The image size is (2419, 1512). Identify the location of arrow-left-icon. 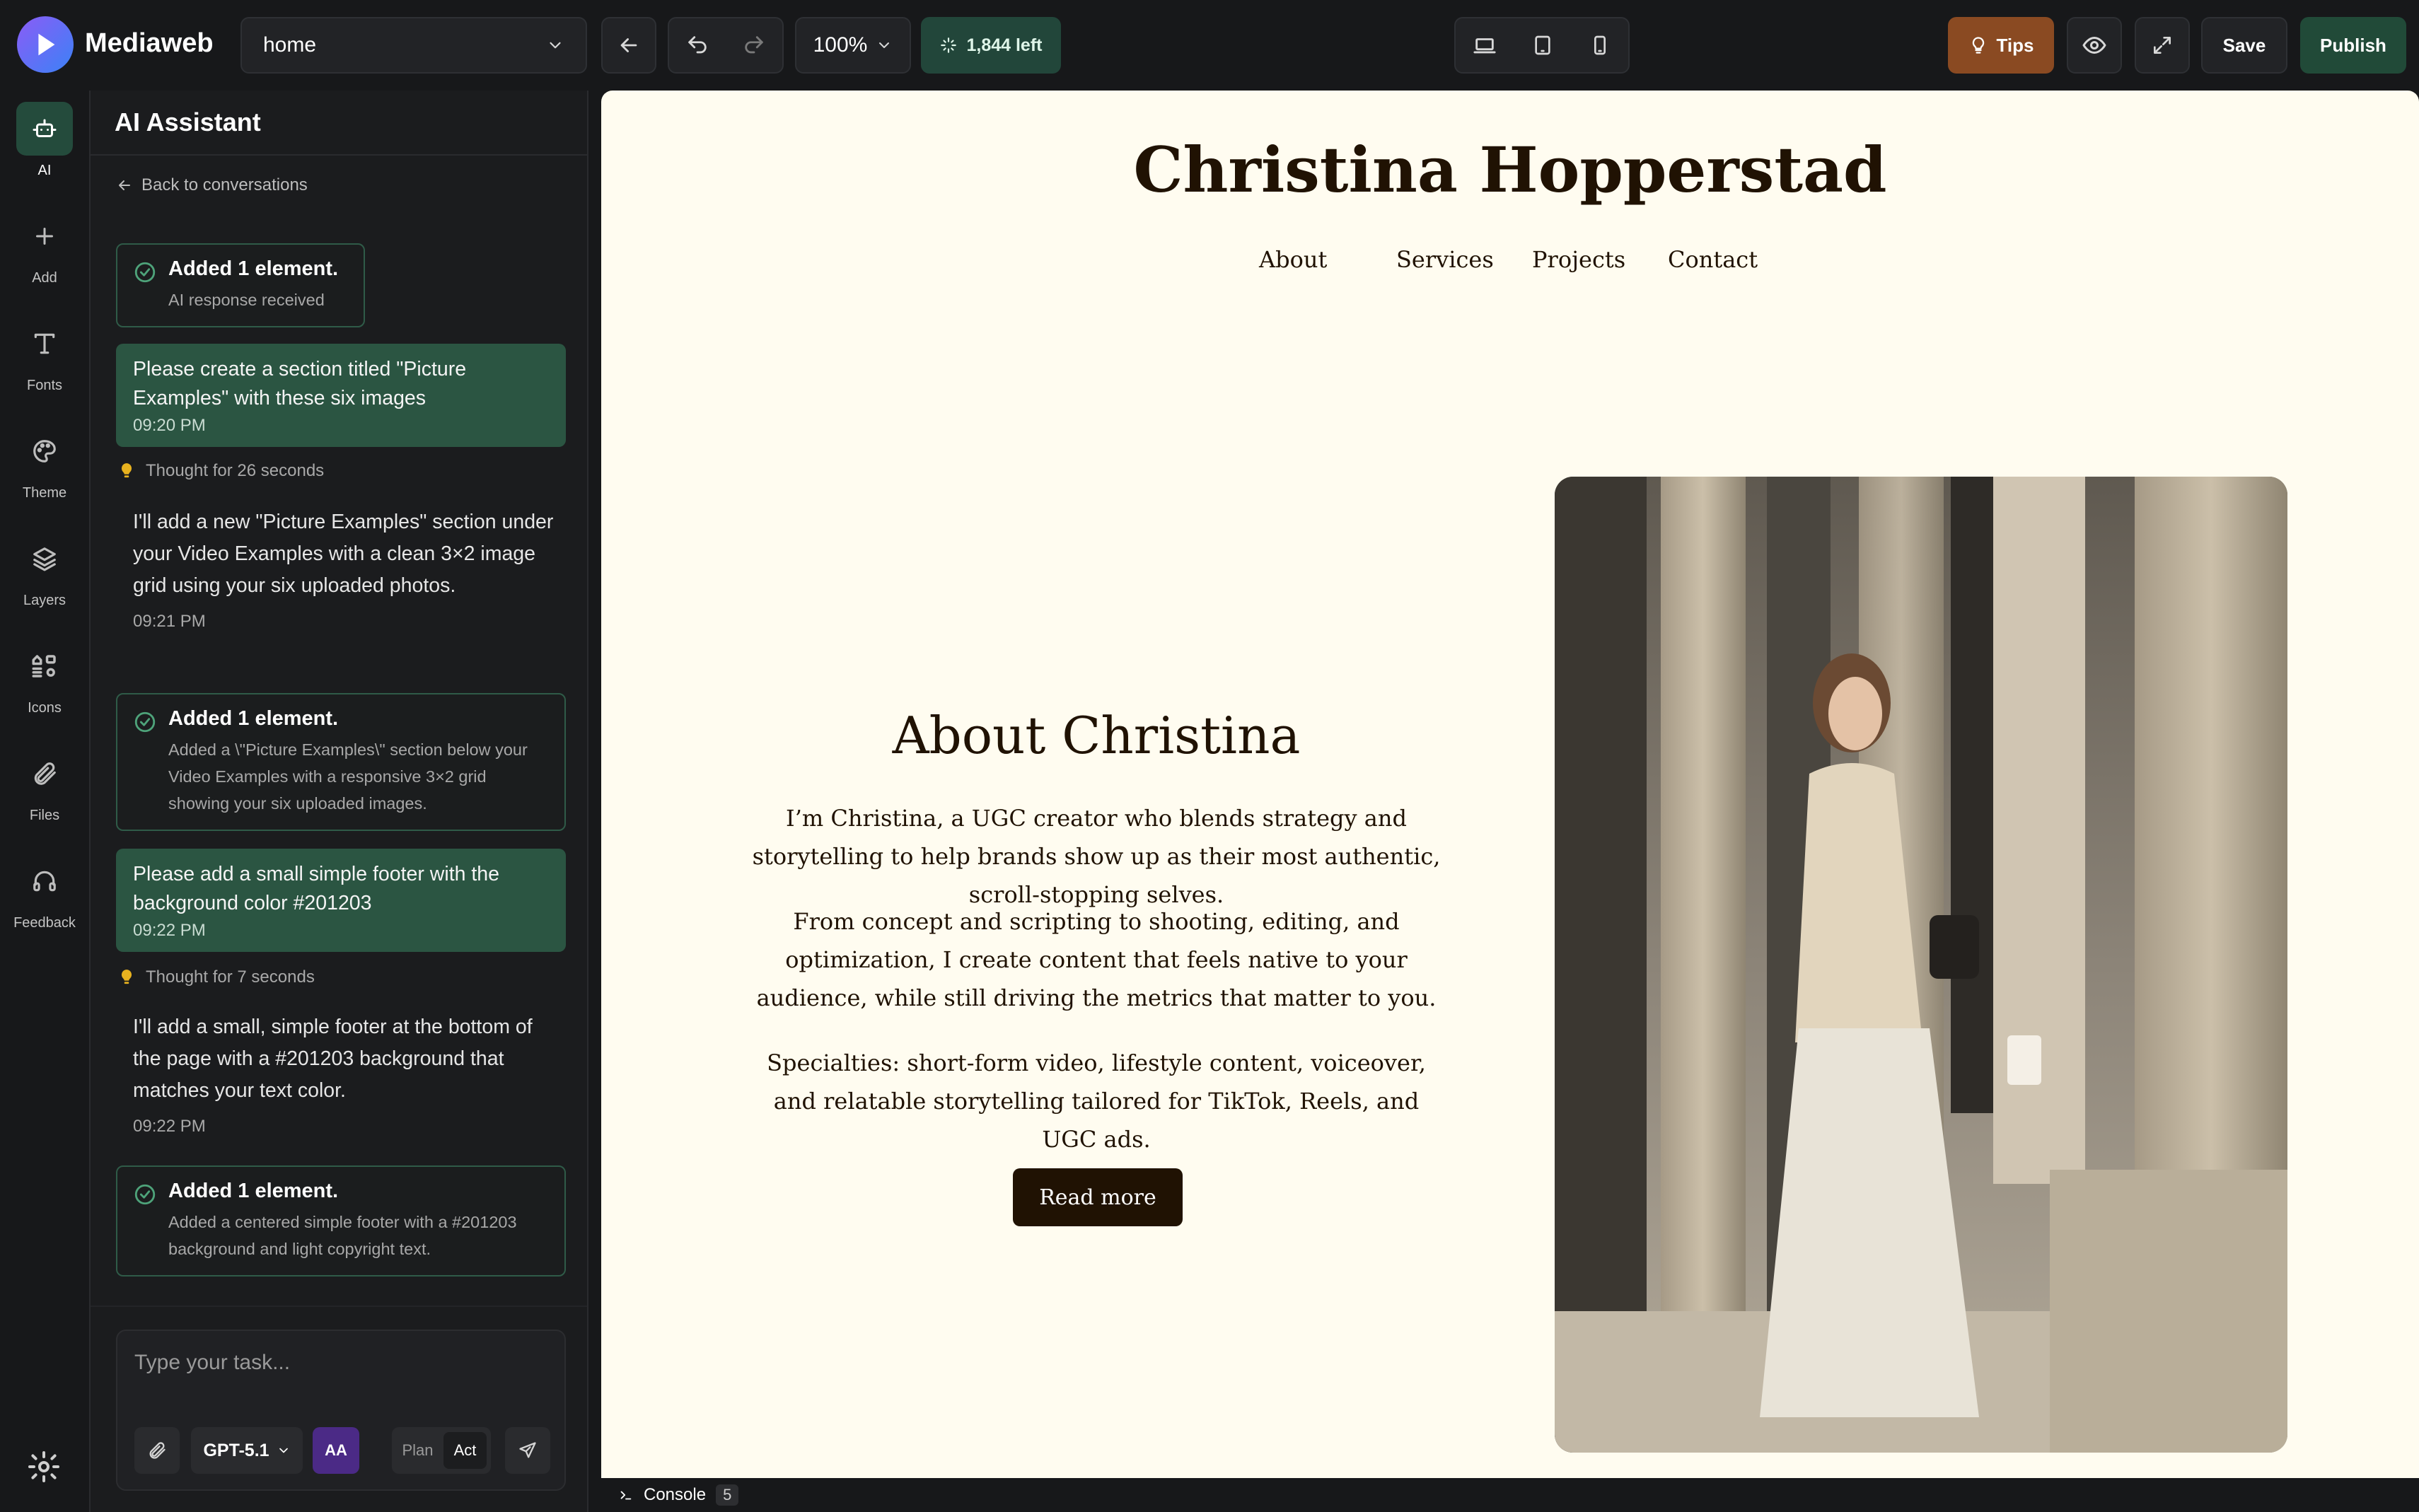
(629, 45).